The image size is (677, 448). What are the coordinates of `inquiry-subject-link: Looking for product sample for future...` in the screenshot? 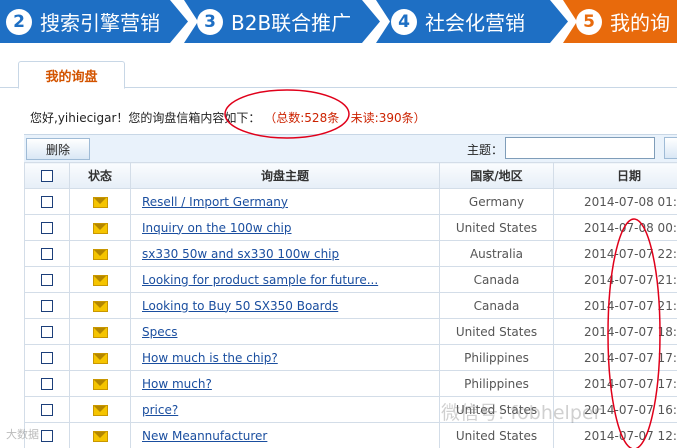 It's located at (260, 280).